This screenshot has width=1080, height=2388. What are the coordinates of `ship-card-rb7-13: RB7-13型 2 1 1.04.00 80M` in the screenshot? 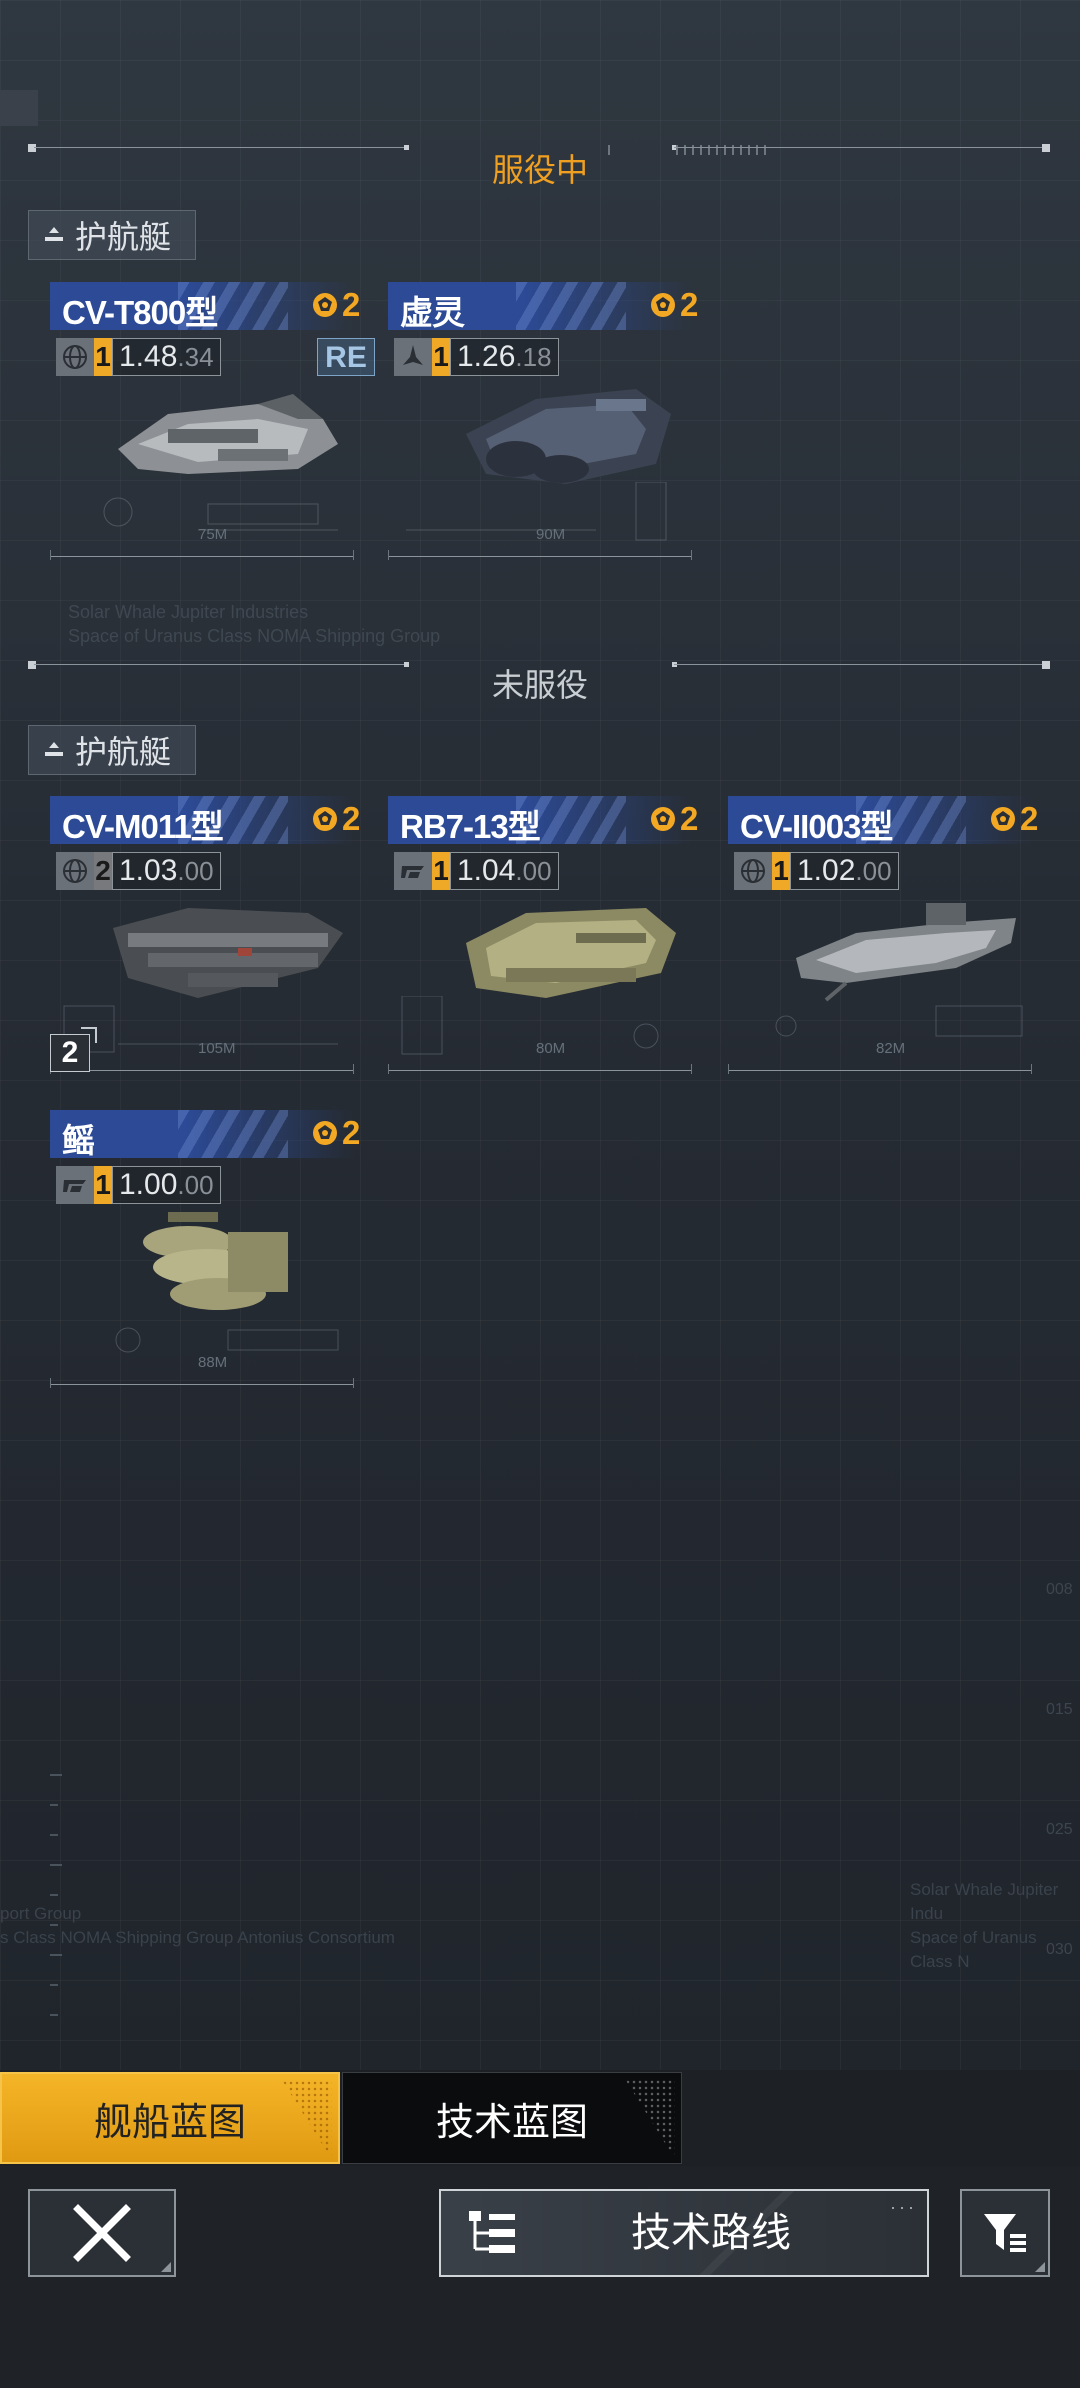 It's located at (532, 946).